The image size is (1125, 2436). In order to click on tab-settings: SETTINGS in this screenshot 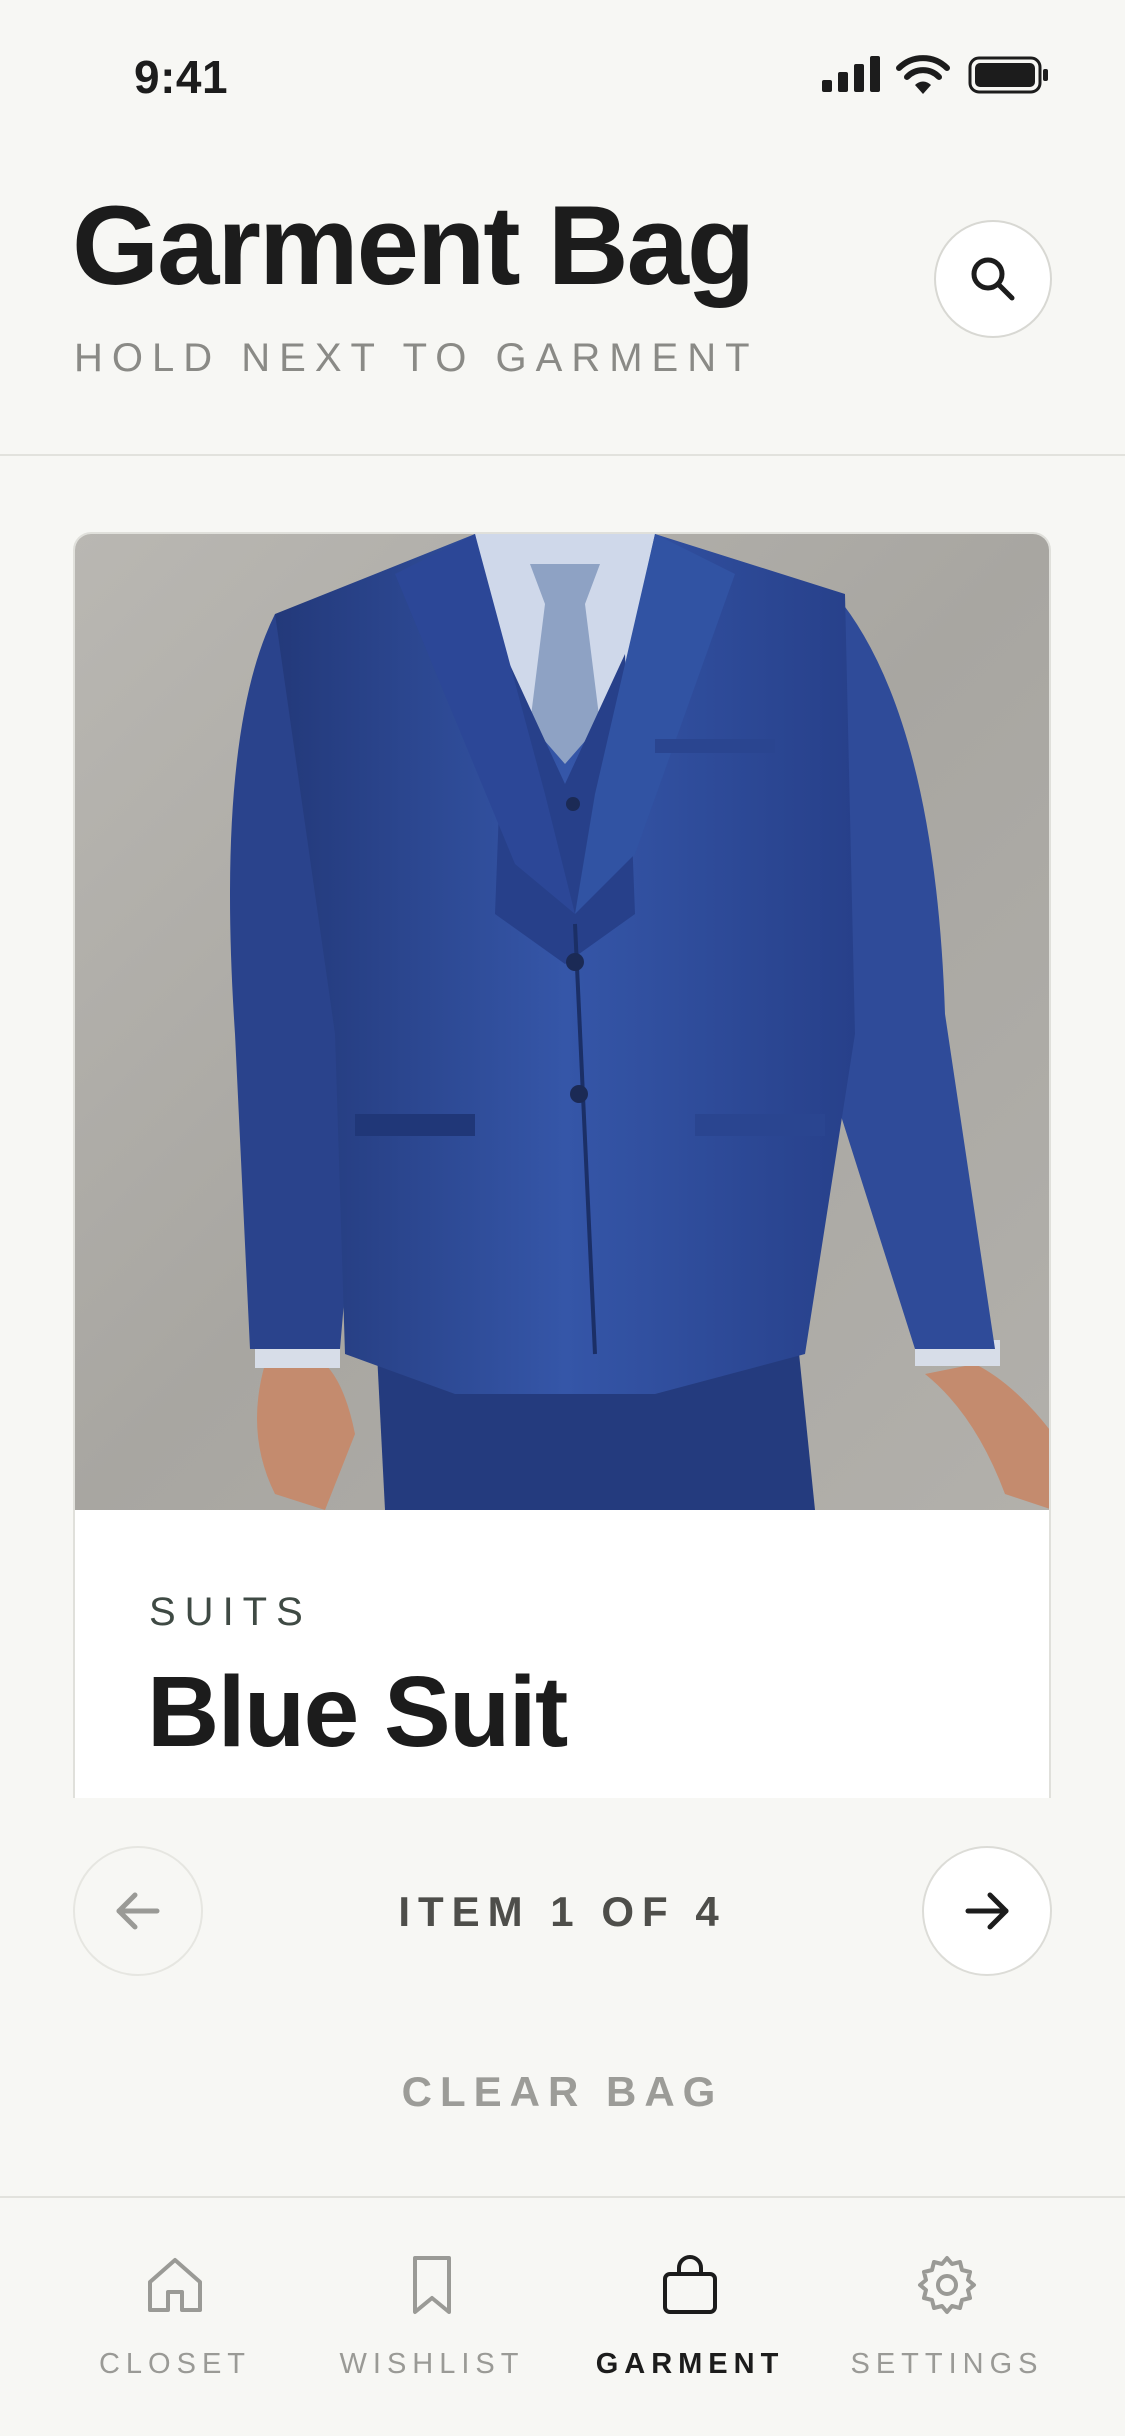, I will do `click(947, 2322)`.